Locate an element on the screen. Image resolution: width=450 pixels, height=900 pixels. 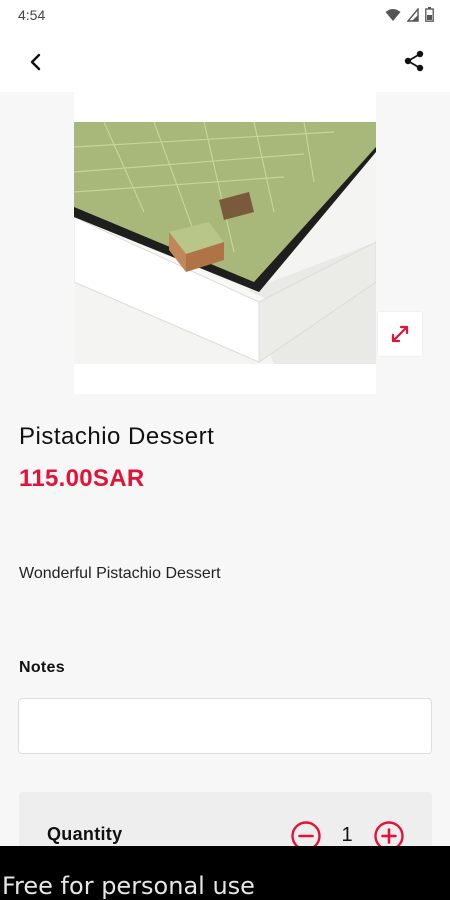
back-arrow-icon is located at coordinates (35, 62).